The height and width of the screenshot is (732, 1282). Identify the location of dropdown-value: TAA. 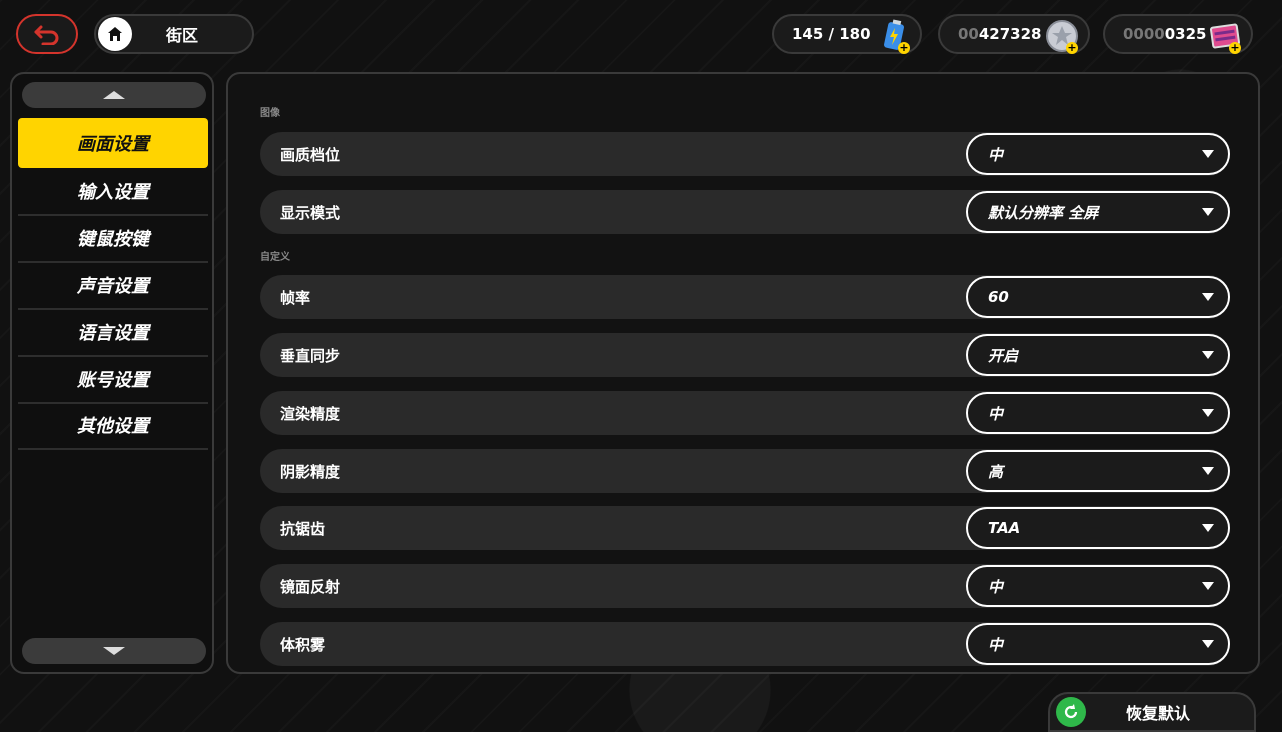
(1004, 528).